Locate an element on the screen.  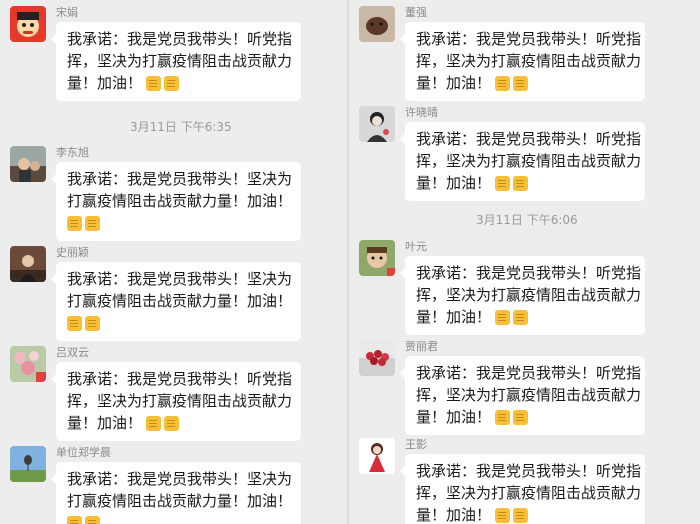
timestamp: 3月11日 下午6:35 is located at coordinates (181, 127).